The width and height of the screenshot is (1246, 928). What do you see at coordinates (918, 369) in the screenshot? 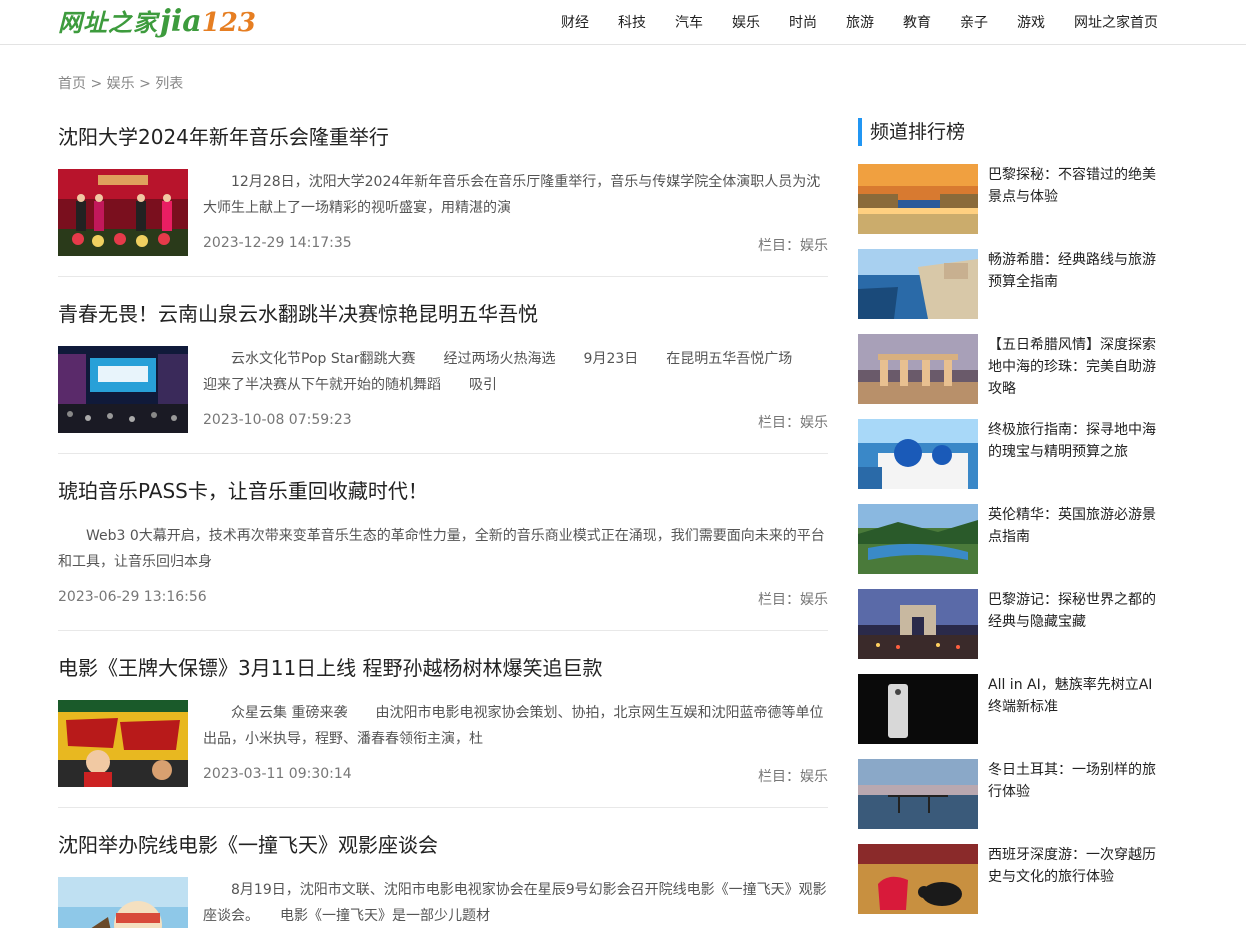
I see `ranking-thumbnail-greek-temple` at bounding box center [918, 369].